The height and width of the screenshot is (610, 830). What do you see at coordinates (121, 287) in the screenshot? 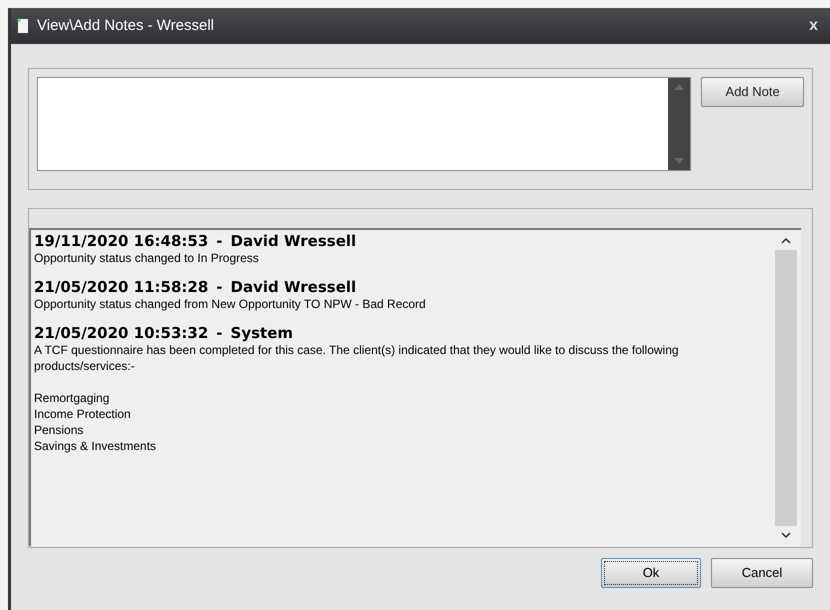
I see `note-timestamp: 21/05/2020 11:58:28` at bounding box center [121, 287].